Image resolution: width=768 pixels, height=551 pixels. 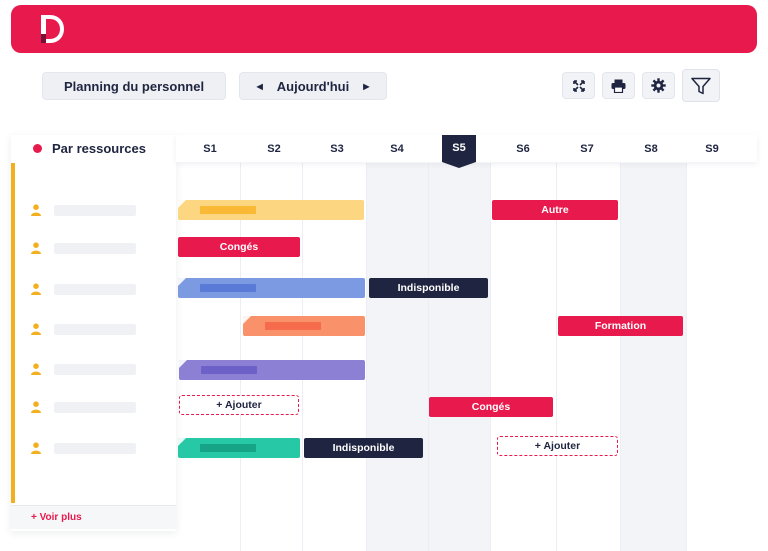 I want to click on event-formation: Formation, so click(x=620, y=326).